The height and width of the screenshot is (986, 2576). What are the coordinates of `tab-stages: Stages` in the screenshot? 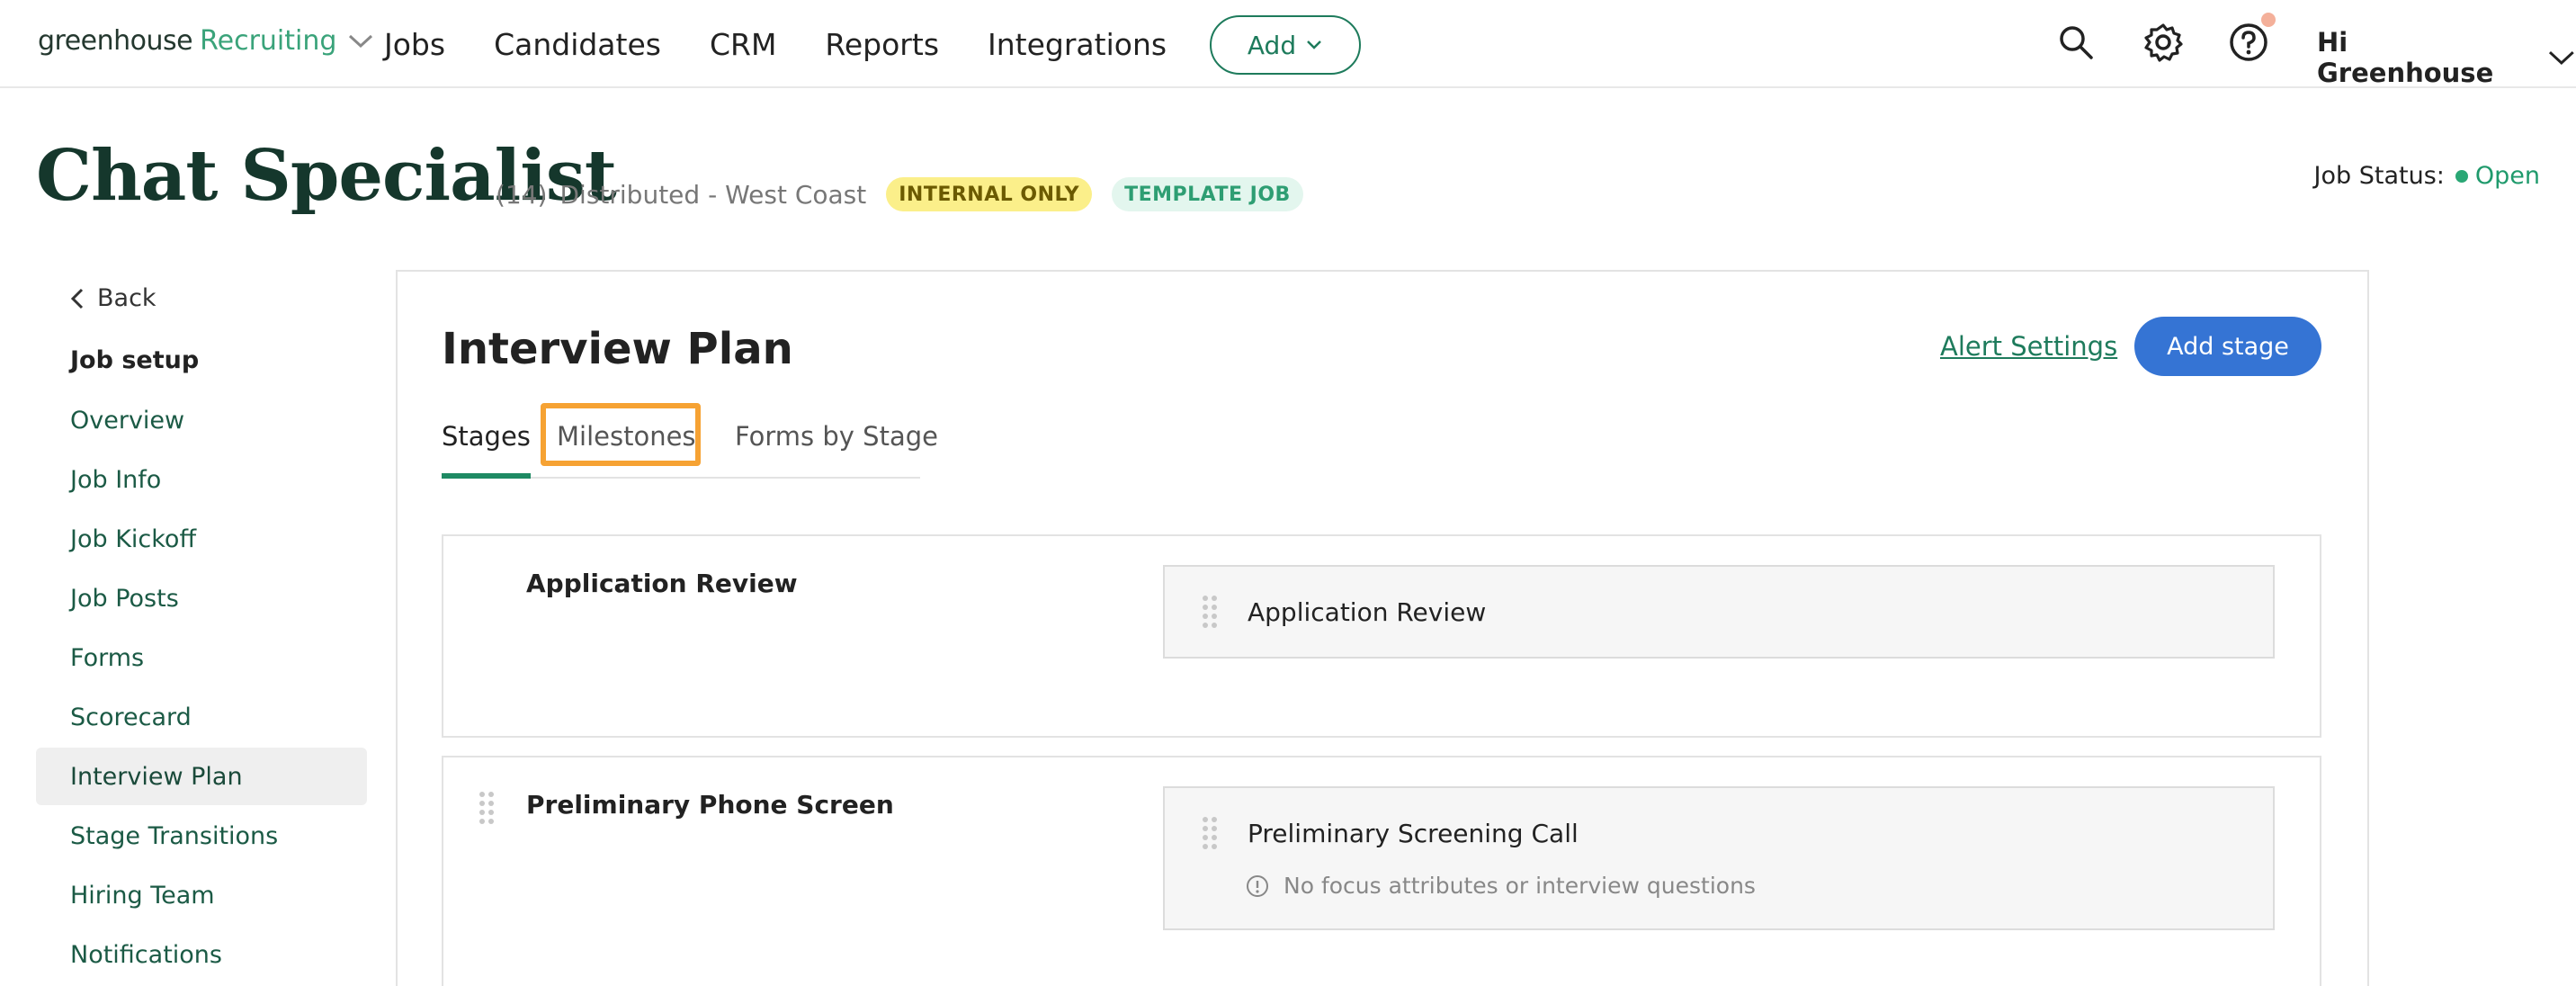 It's located at (487, 441).